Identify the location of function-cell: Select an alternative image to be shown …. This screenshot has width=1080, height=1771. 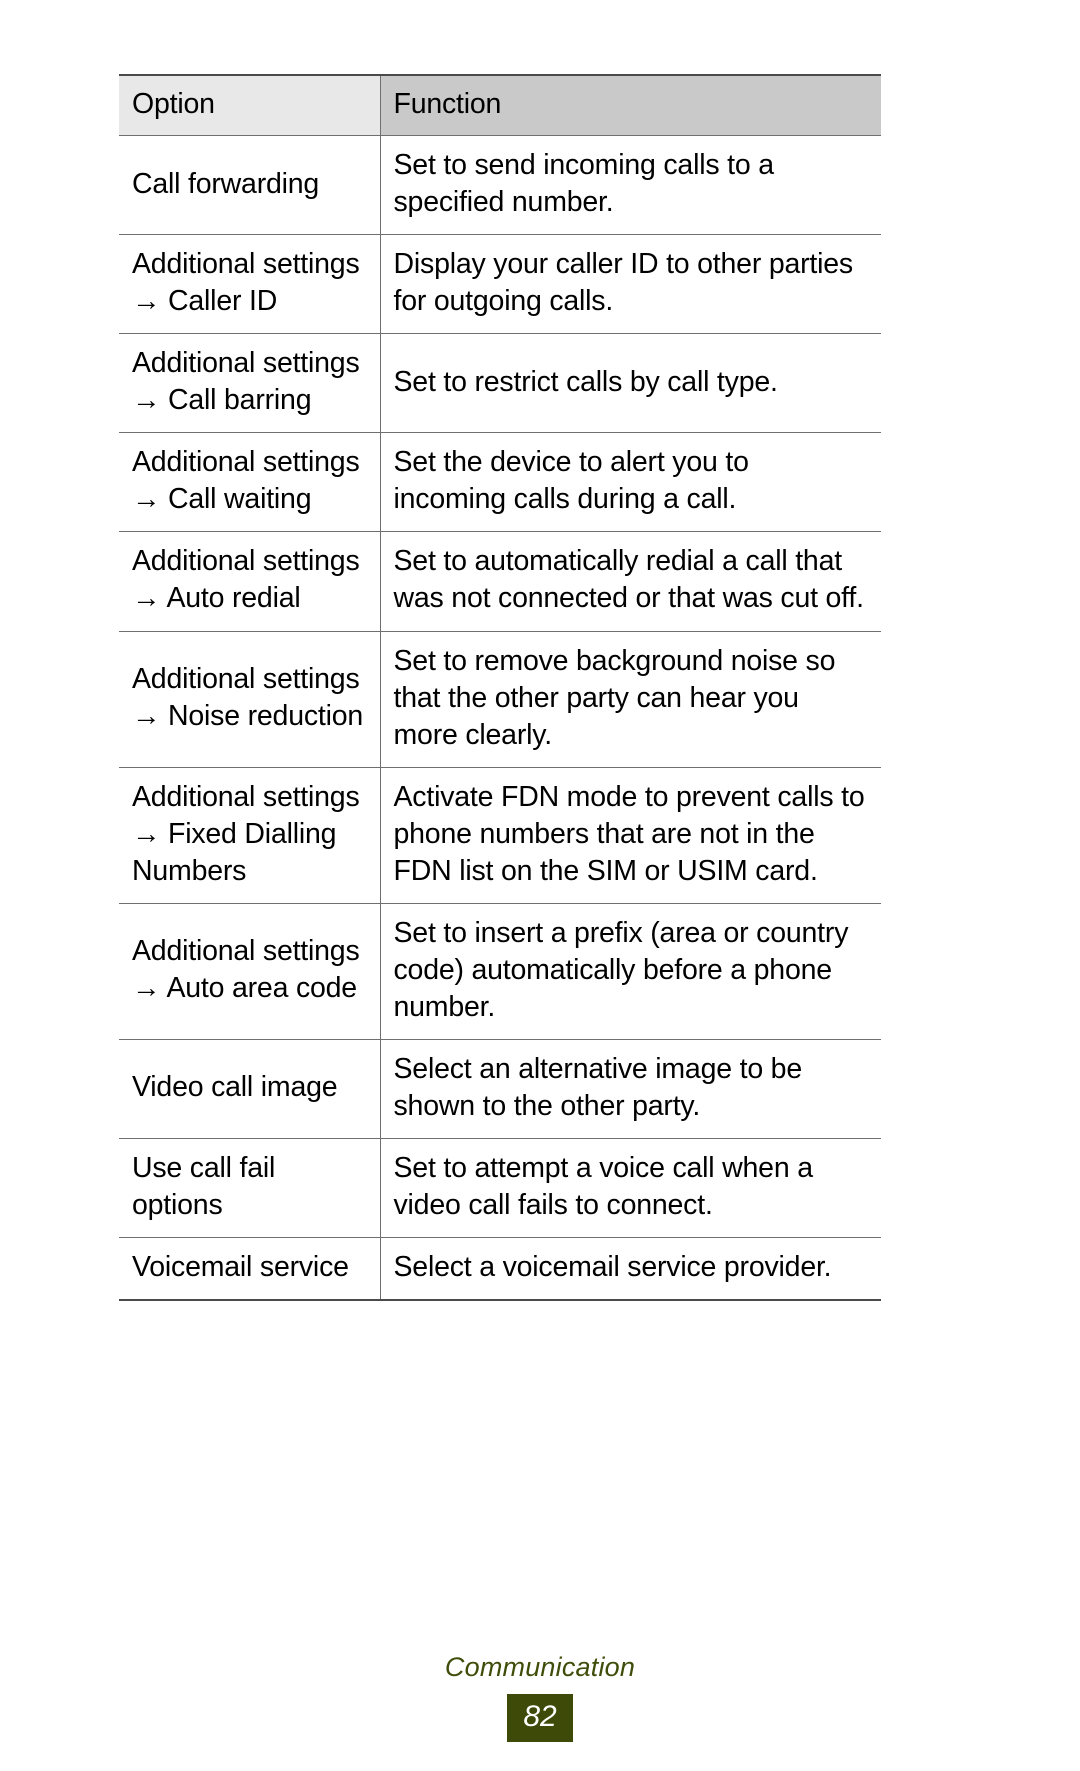
(630, 1089).